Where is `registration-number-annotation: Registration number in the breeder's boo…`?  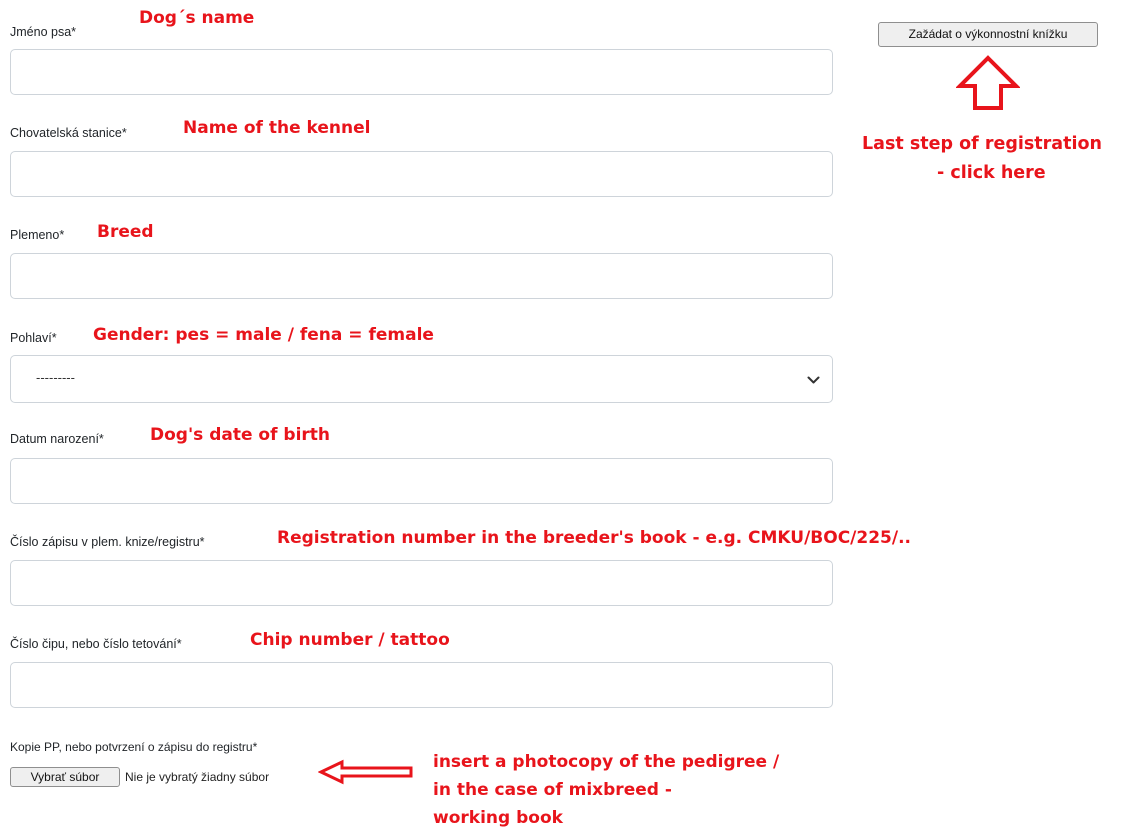
registration-number-annotation: Registration number in the breeder's boo… is located at coordinates (594, 538).